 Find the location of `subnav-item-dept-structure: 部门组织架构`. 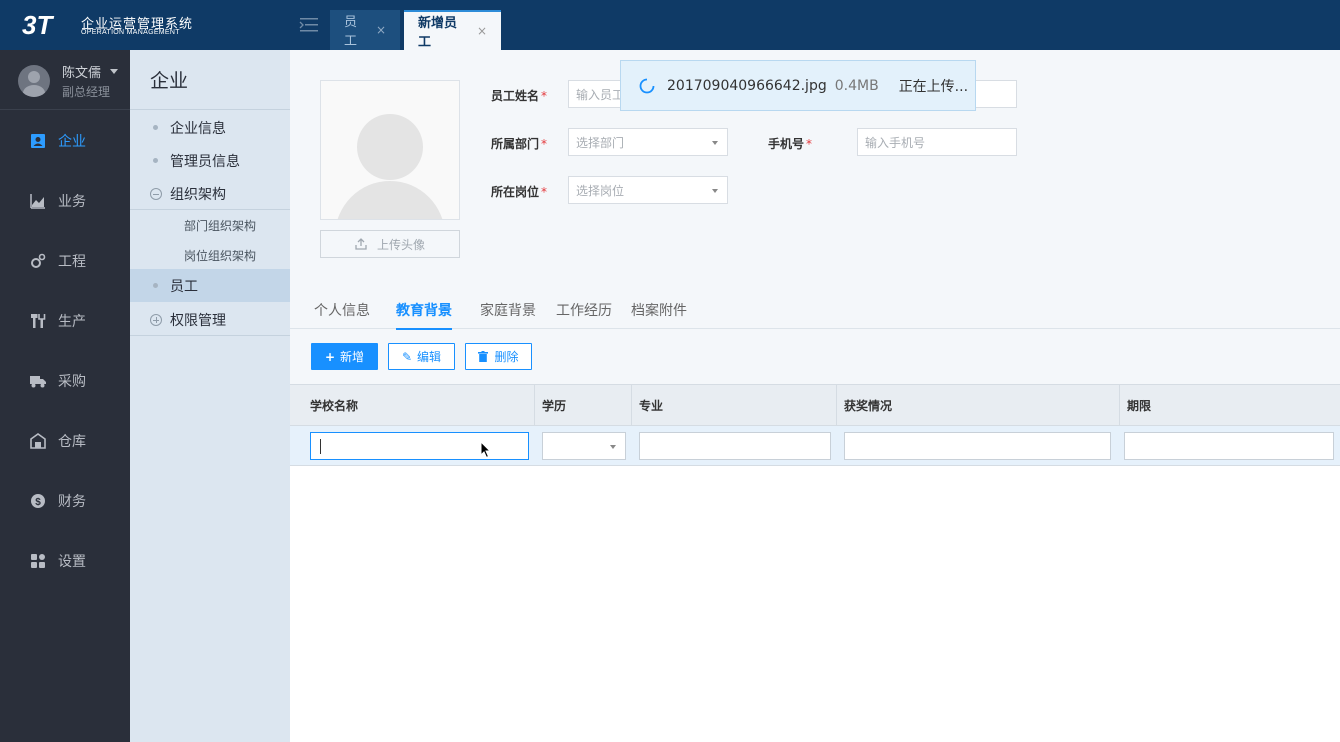

subnav-item-dept-structure: 部门组织架构 is located at coordinates (210, 225).